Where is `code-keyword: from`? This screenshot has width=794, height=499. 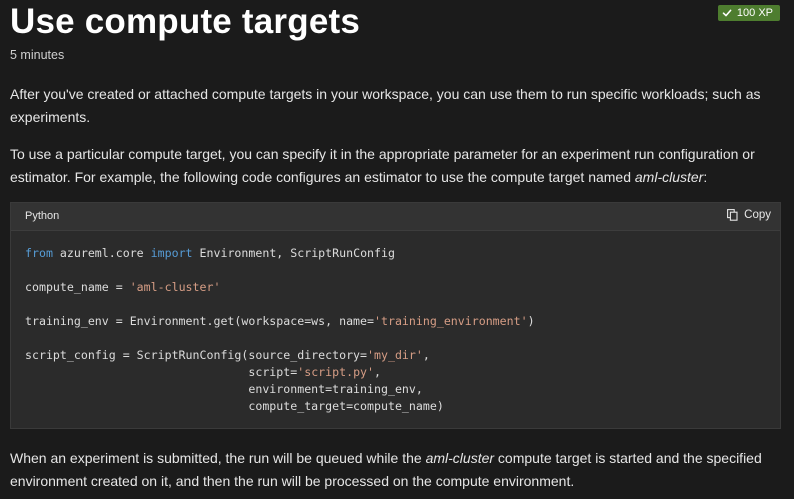
code-keyword: from is located at coordinates (39, 253).